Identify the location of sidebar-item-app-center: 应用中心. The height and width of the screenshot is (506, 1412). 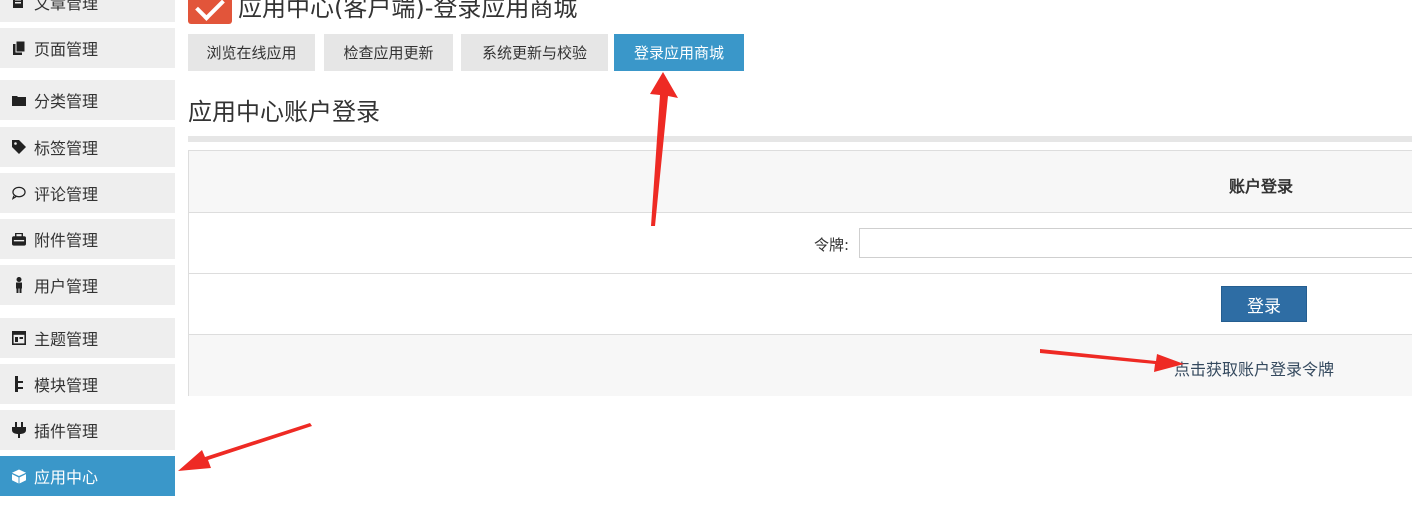
(87, 476).